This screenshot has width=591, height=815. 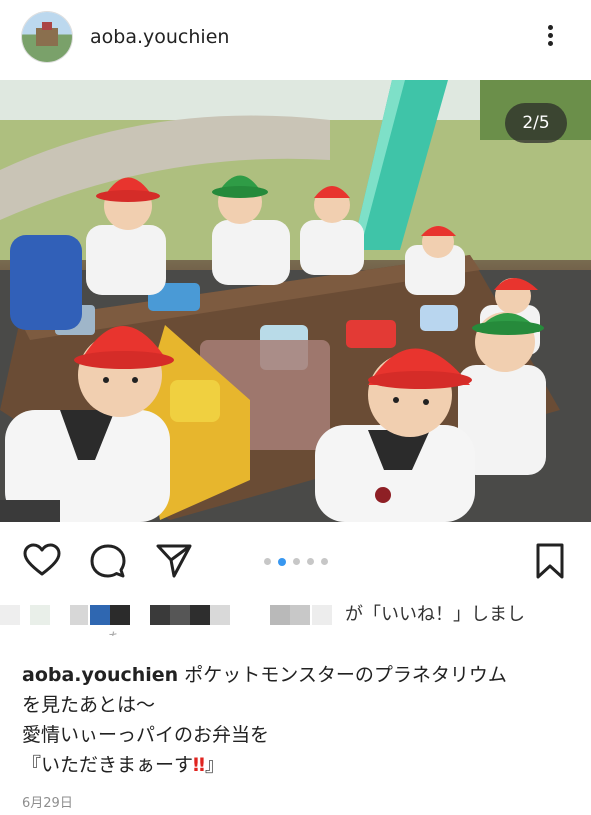 What do you see at coordinates (108, 765) in the screenshot?
I see `caption-text: 『いただきまぁーす` at bounding box center [108, 765].